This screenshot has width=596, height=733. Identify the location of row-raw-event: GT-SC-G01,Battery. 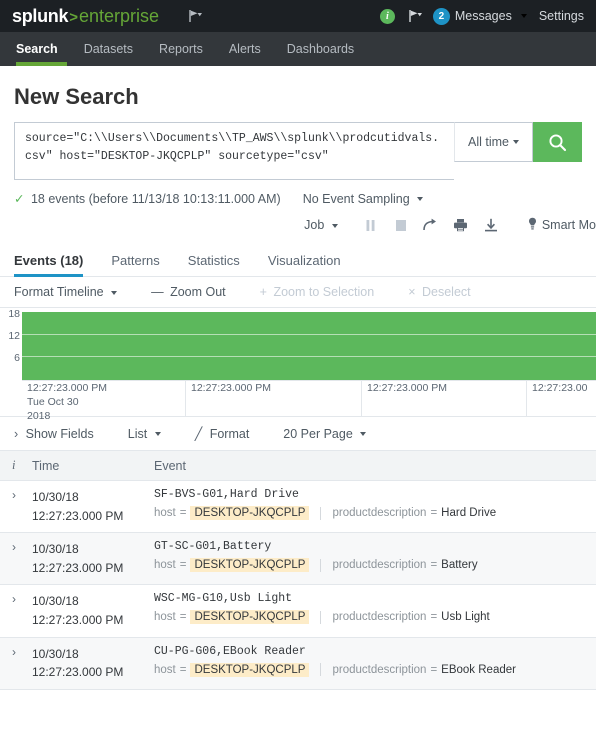
(372, 546).